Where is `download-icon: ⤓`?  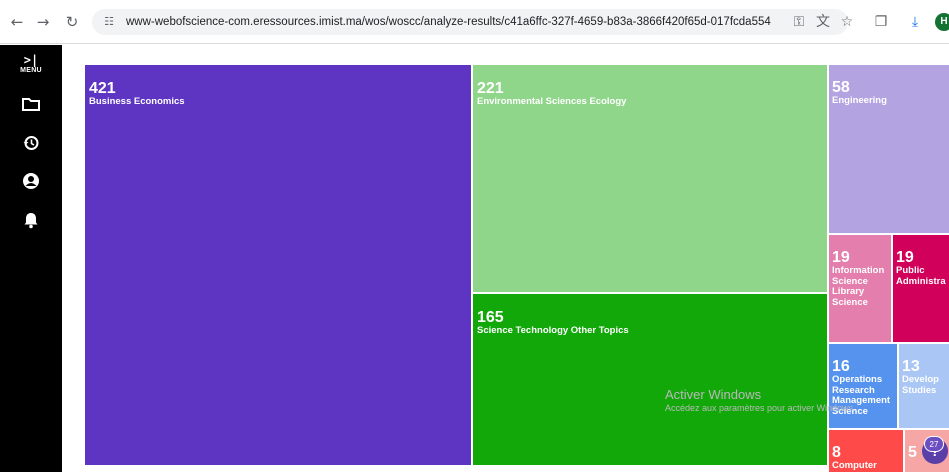
download-icon: ⤓ is located at coordinates (915, 22).